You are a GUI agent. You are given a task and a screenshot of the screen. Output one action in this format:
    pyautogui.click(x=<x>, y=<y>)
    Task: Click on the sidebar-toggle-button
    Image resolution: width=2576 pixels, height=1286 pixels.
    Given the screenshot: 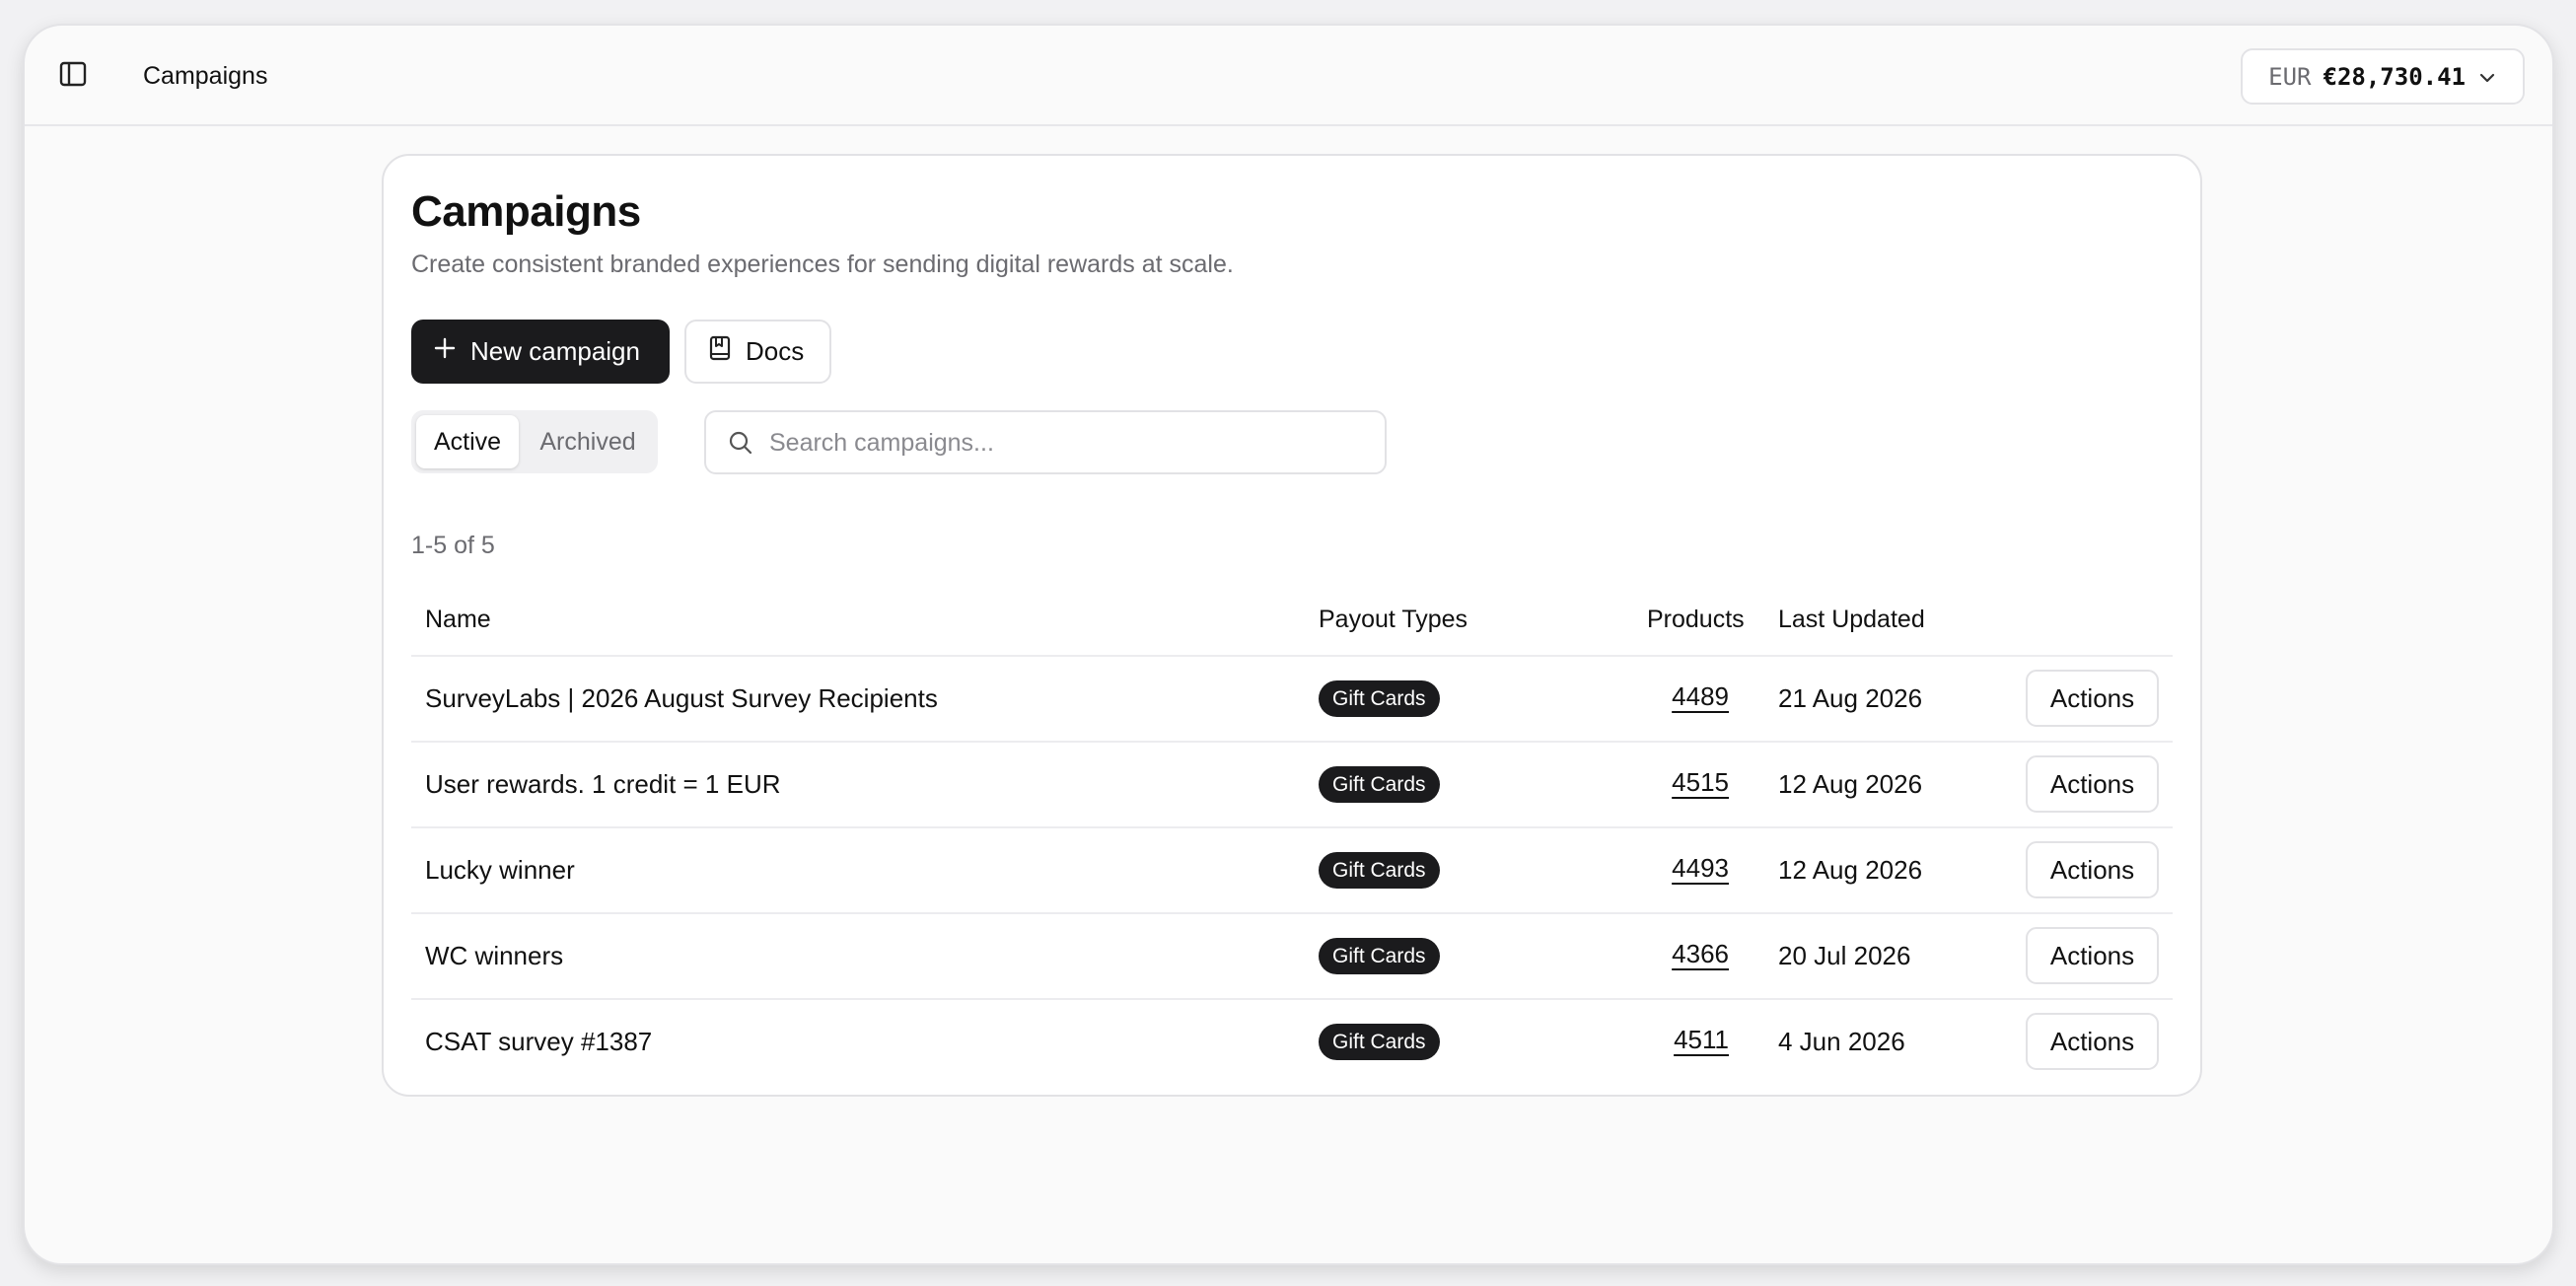 What is the action you would take?
    pyautogui.click(x=73, y=76)
    